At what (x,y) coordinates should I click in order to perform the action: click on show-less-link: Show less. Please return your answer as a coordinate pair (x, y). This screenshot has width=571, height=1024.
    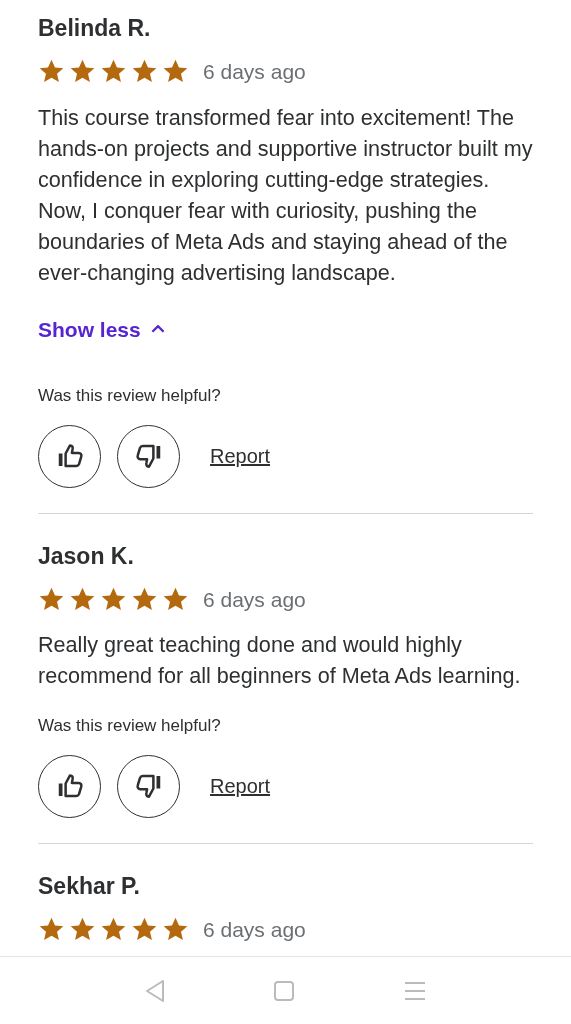
    Looking at the image, I should click on (101, 329).